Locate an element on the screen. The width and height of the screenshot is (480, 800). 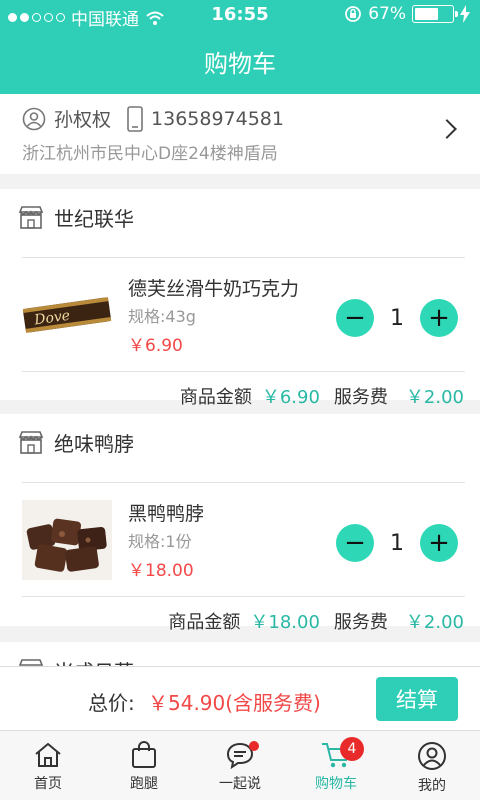
recipient-address: 浙江杭州市民中心D座24楼神盾局 is located at coordinates (150, 154).